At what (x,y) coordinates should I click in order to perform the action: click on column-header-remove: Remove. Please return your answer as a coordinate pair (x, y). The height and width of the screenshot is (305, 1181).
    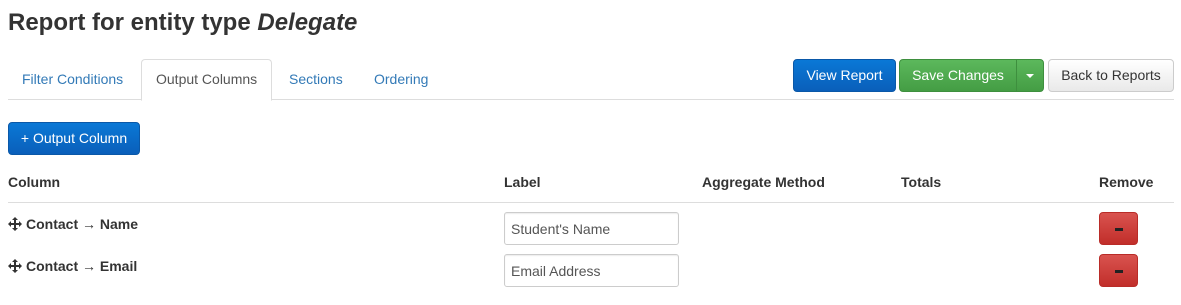
    Looking at the image, I should click on (1126, 182).